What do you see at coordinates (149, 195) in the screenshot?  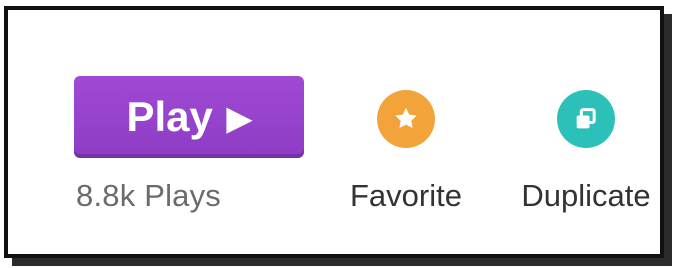 I see `plays-count: 8.8k Plays` at bounding box center [149, 195].